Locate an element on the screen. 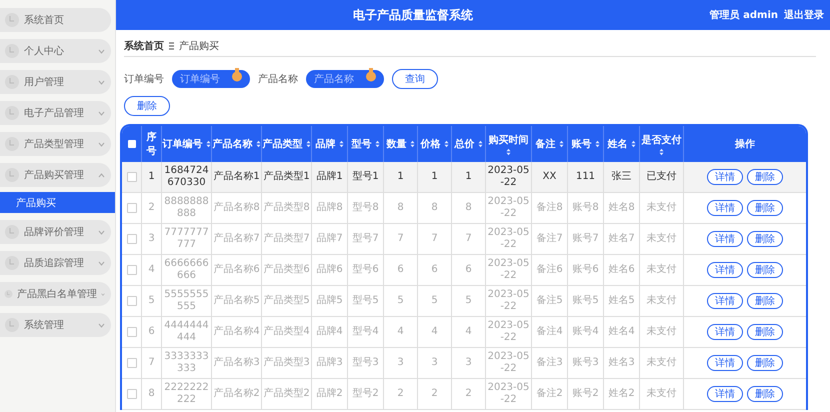  table-cell: 产品名称8 is located at coordinates (237, 208).